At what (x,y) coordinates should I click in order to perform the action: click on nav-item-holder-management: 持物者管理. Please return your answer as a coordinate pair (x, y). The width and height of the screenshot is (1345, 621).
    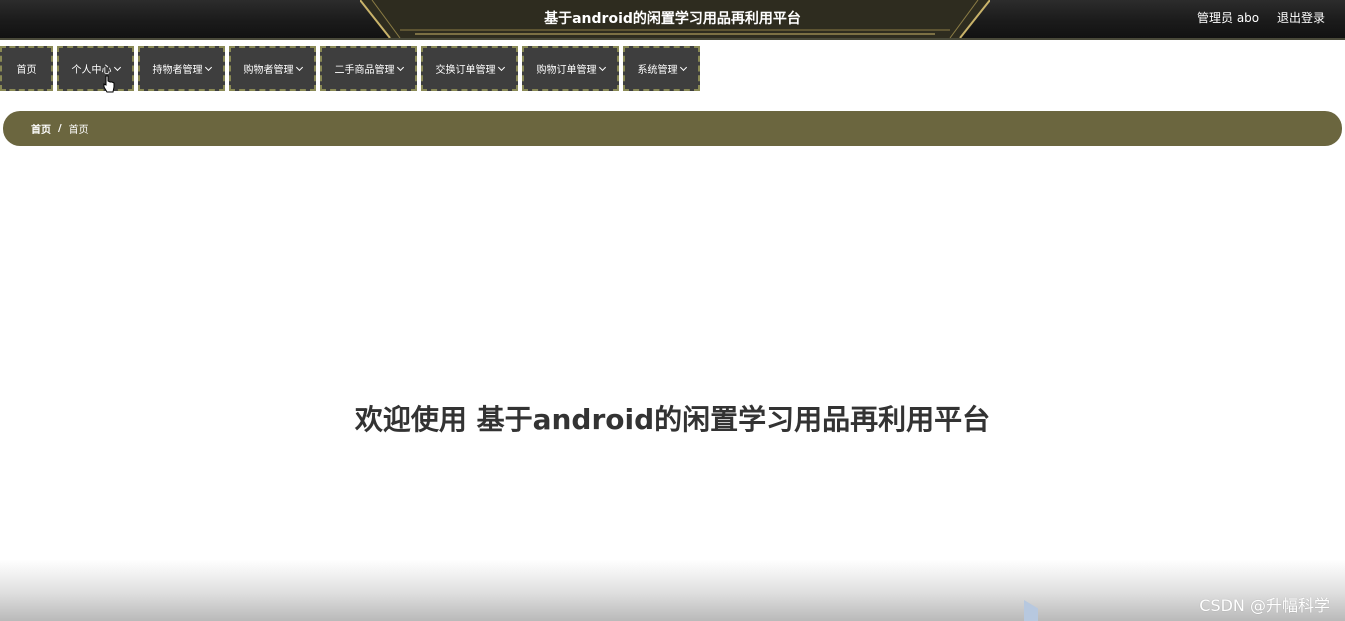
    Looking at the image, I should click on (181, 68).